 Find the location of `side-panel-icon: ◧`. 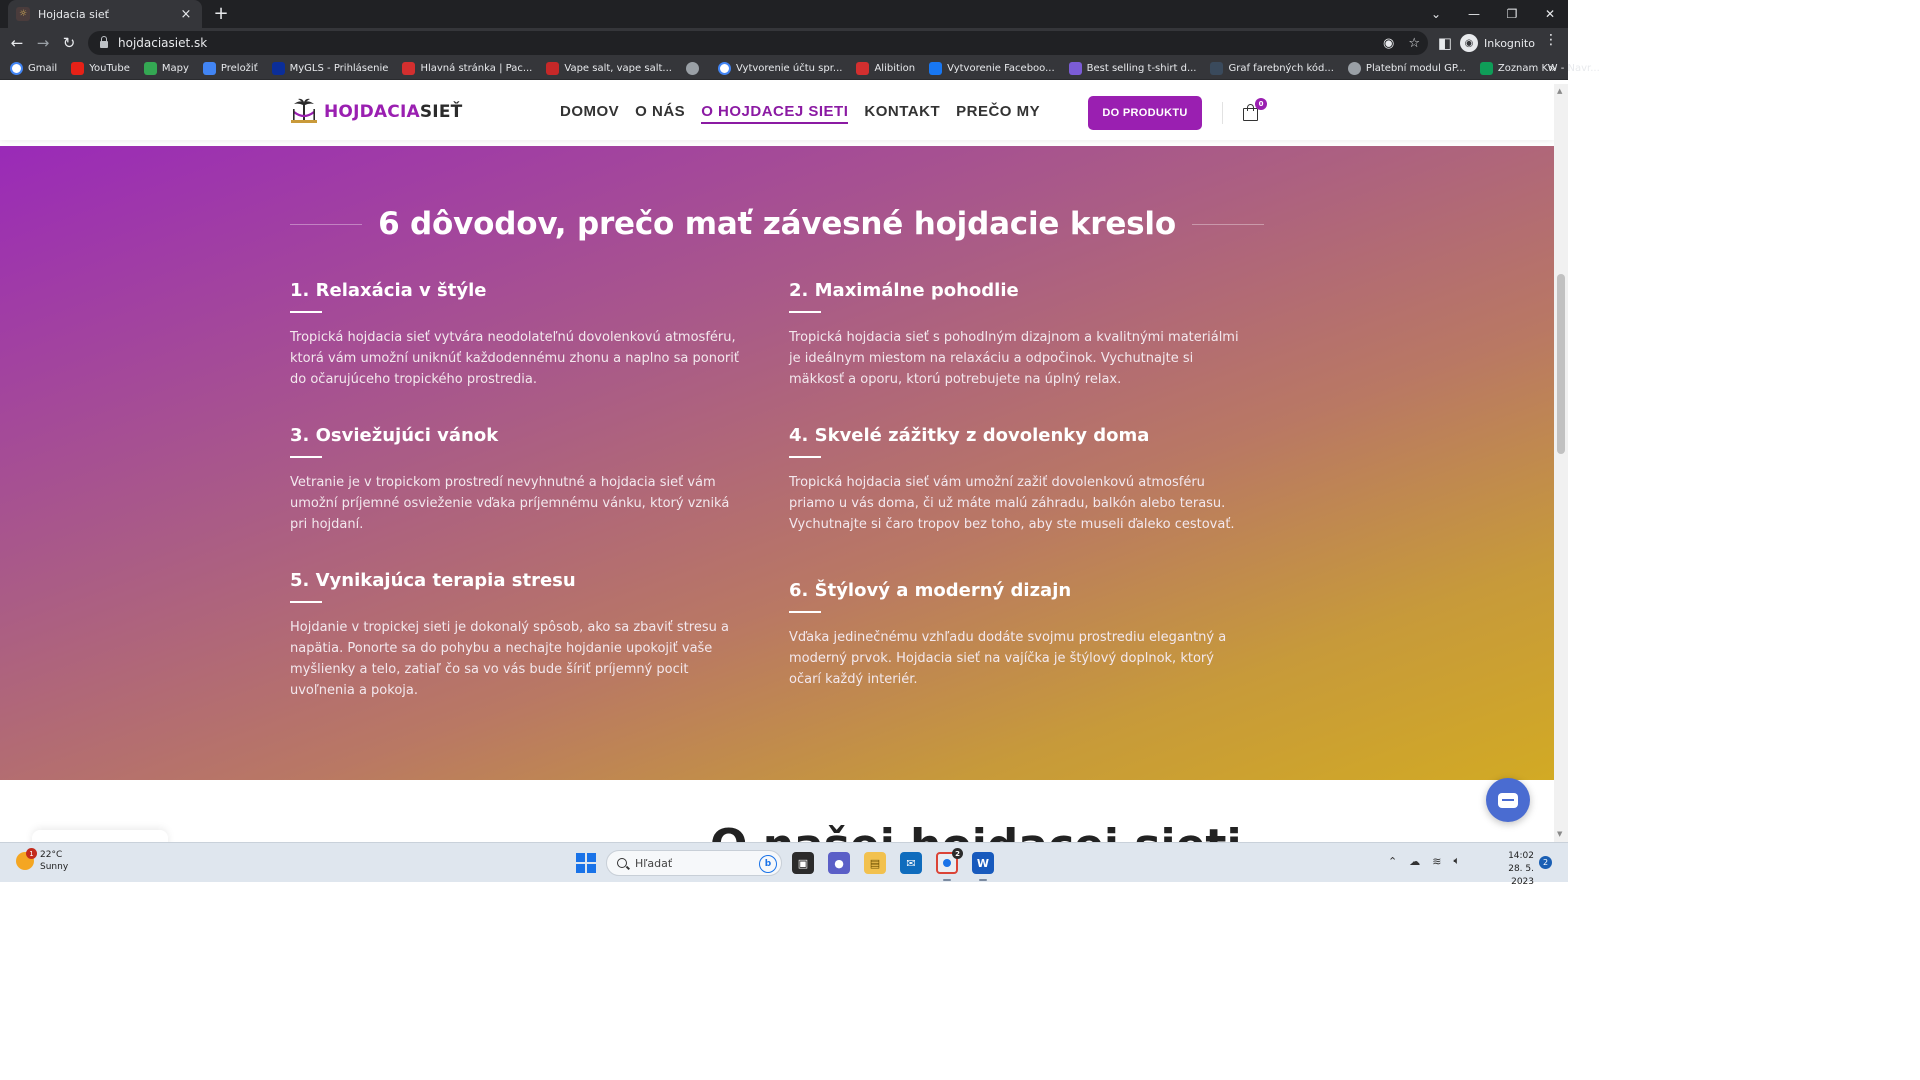

side-panel-icon: ◧ is located at coordinates (1445, 43).